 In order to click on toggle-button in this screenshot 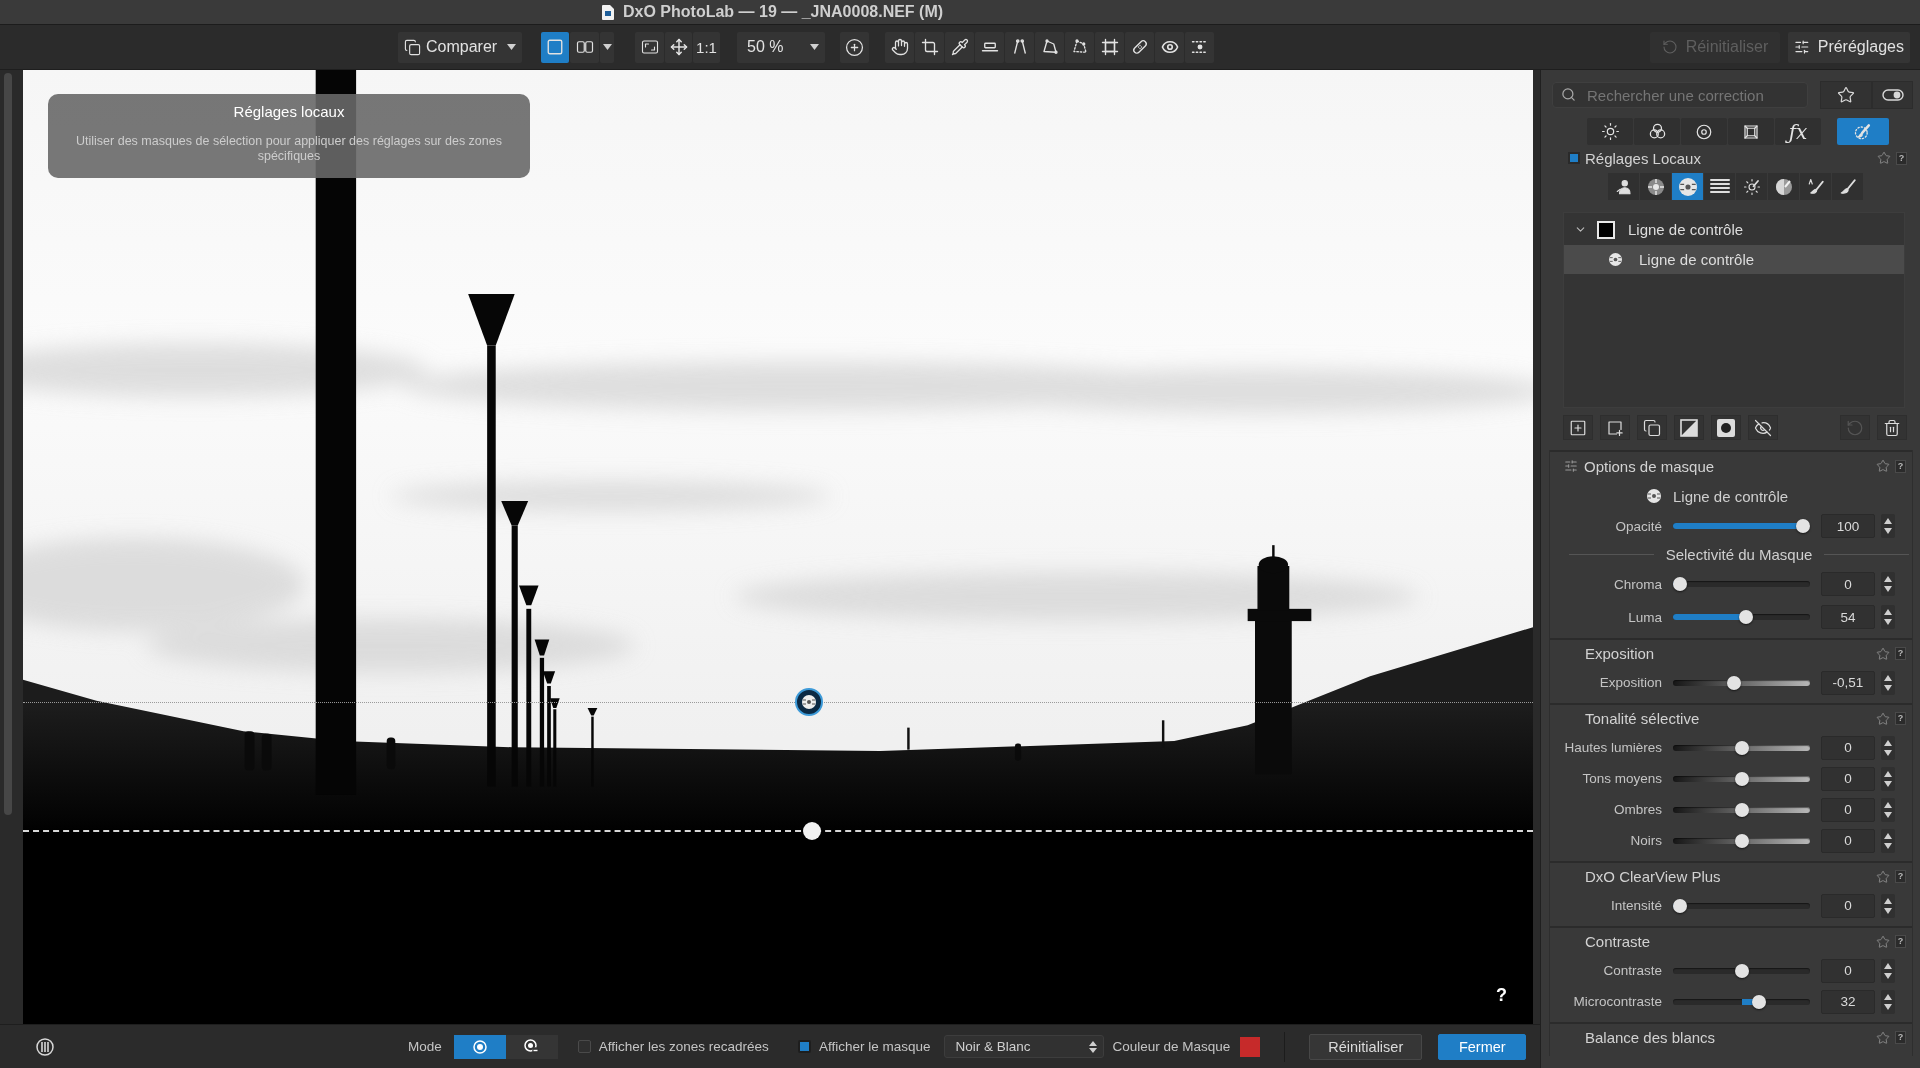, I will do `click(1892, 95)`.